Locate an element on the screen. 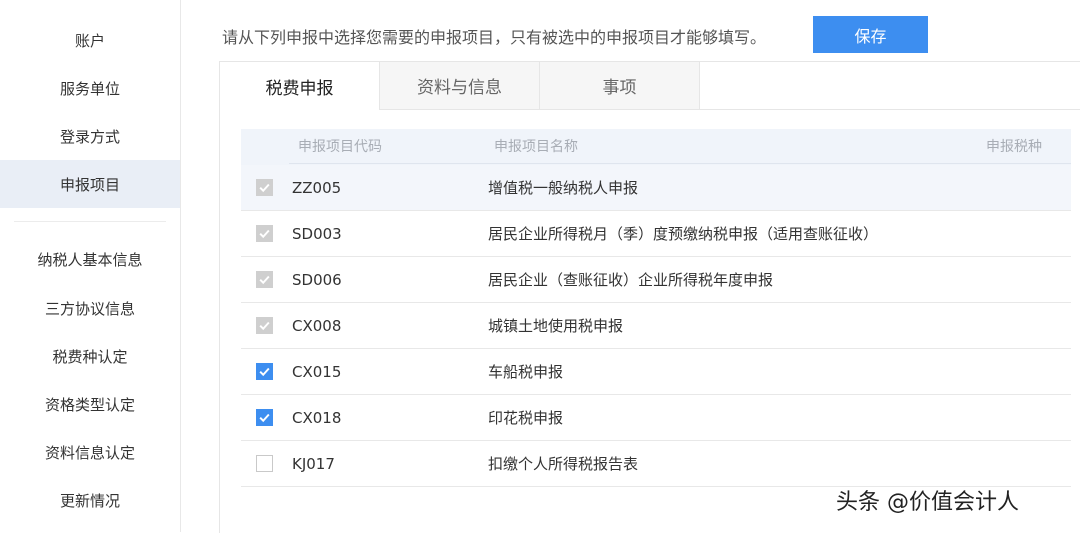 The width and height of the screenshot is (1080, 533). table-header: 申报项目代码 申报项目名称 申报税种 is located at coordinates (656, 147).